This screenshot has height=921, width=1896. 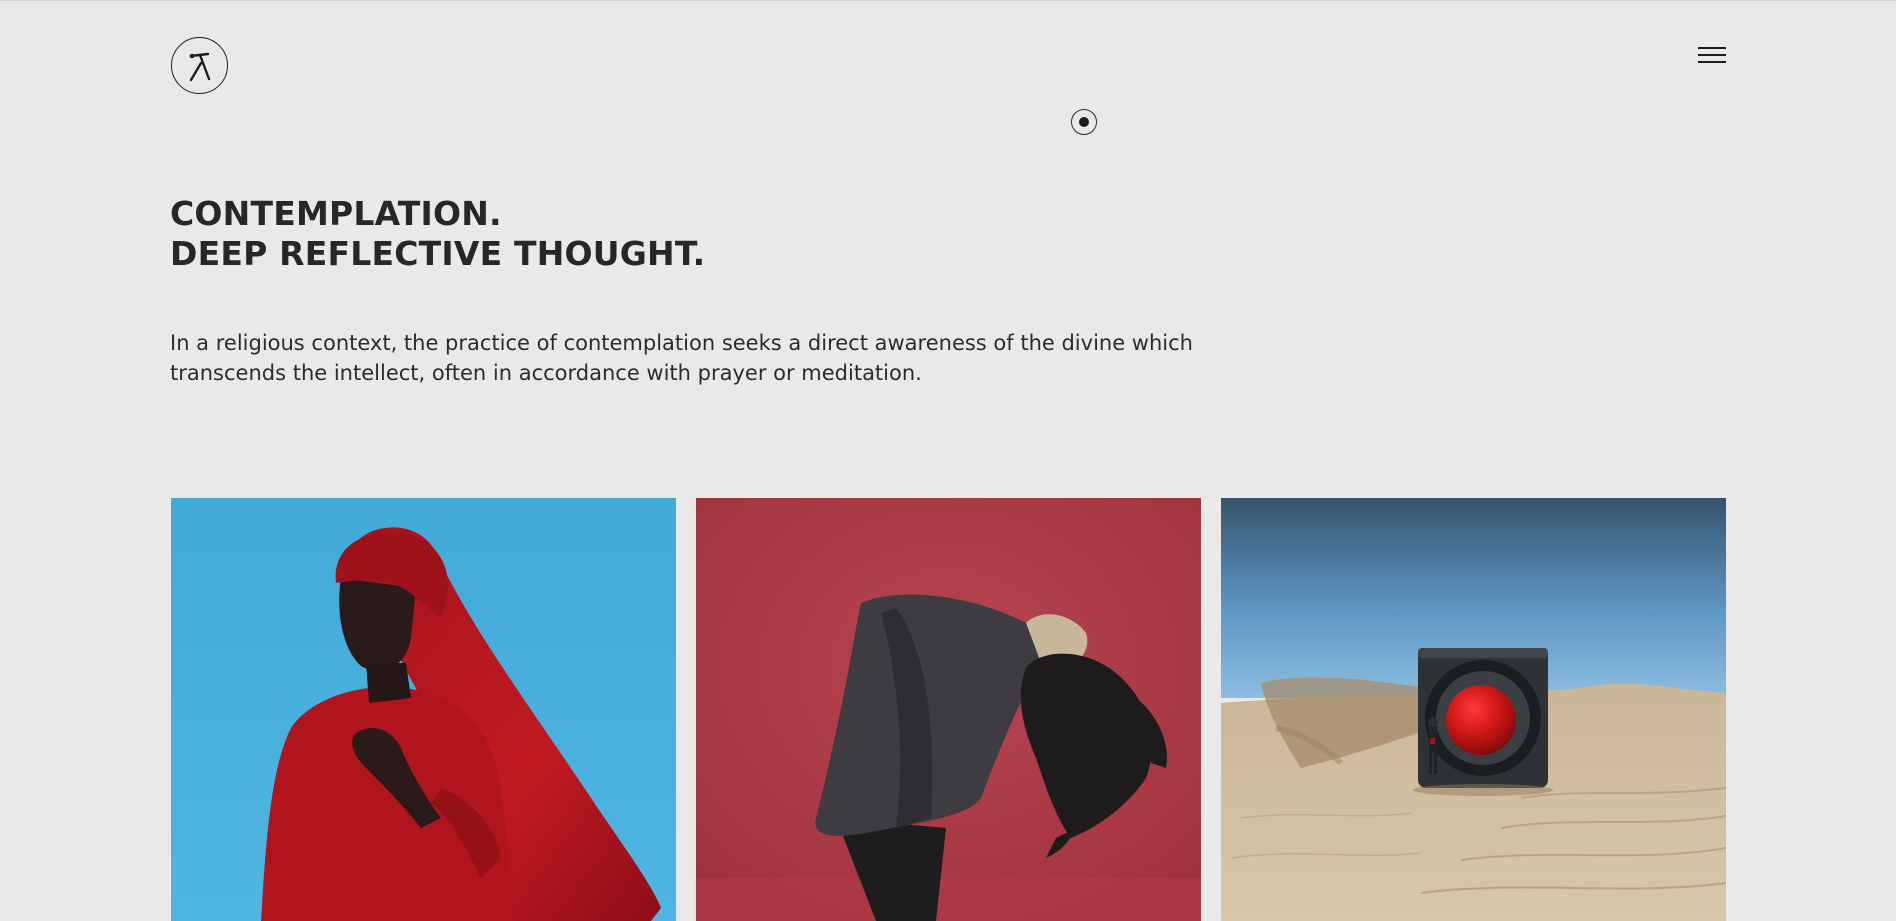 What do you see at coordinates (948, 0) in the screenshot?
I see `top-border` at bounding box center [948, 0].